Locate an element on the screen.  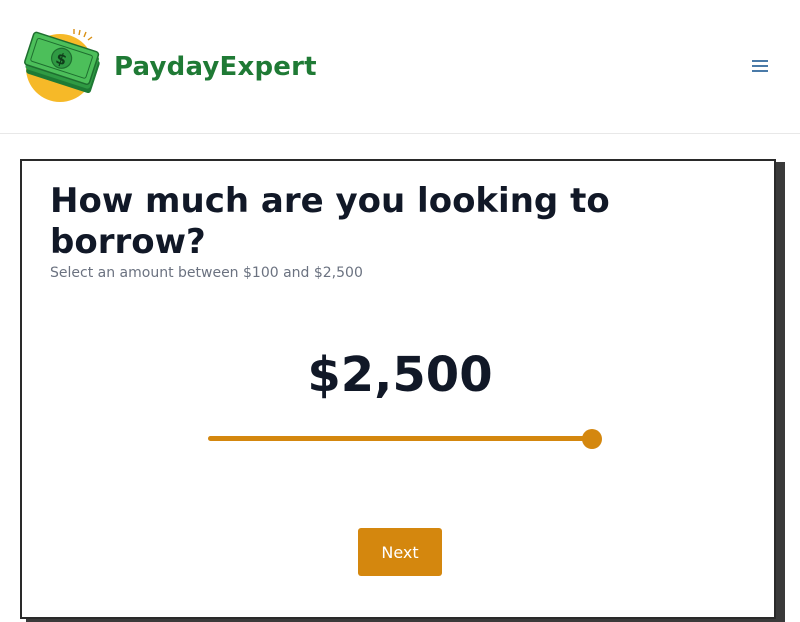
hamburger-menu-icon is located at coordinates (760, 66).